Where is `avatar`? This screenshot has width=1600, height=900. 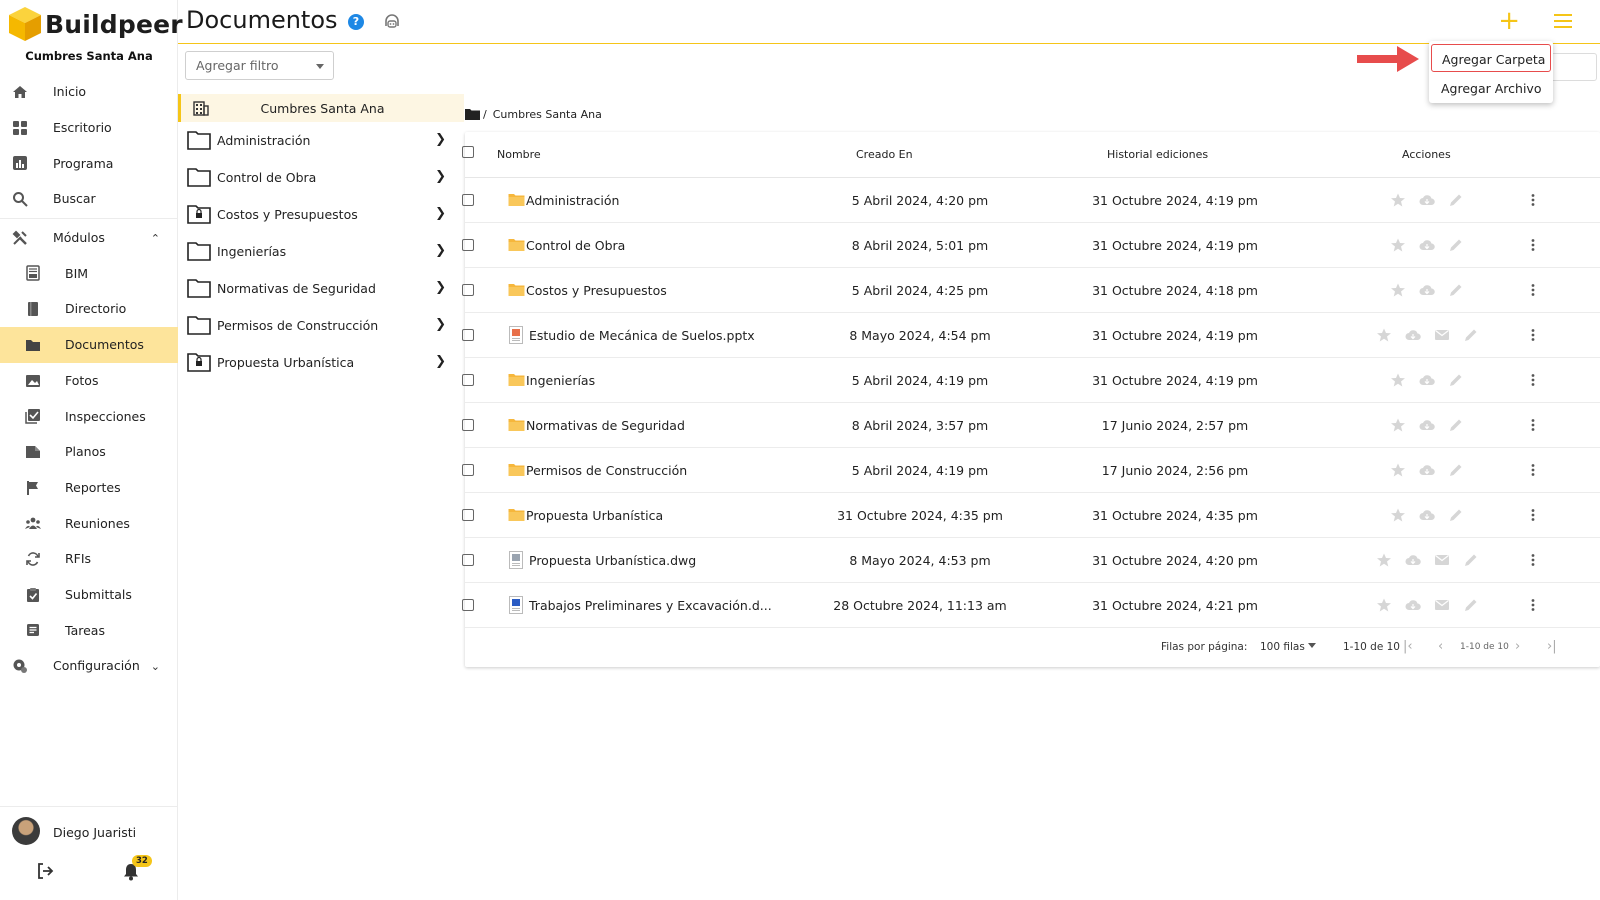 avatar is located at coordinates (26, 831).